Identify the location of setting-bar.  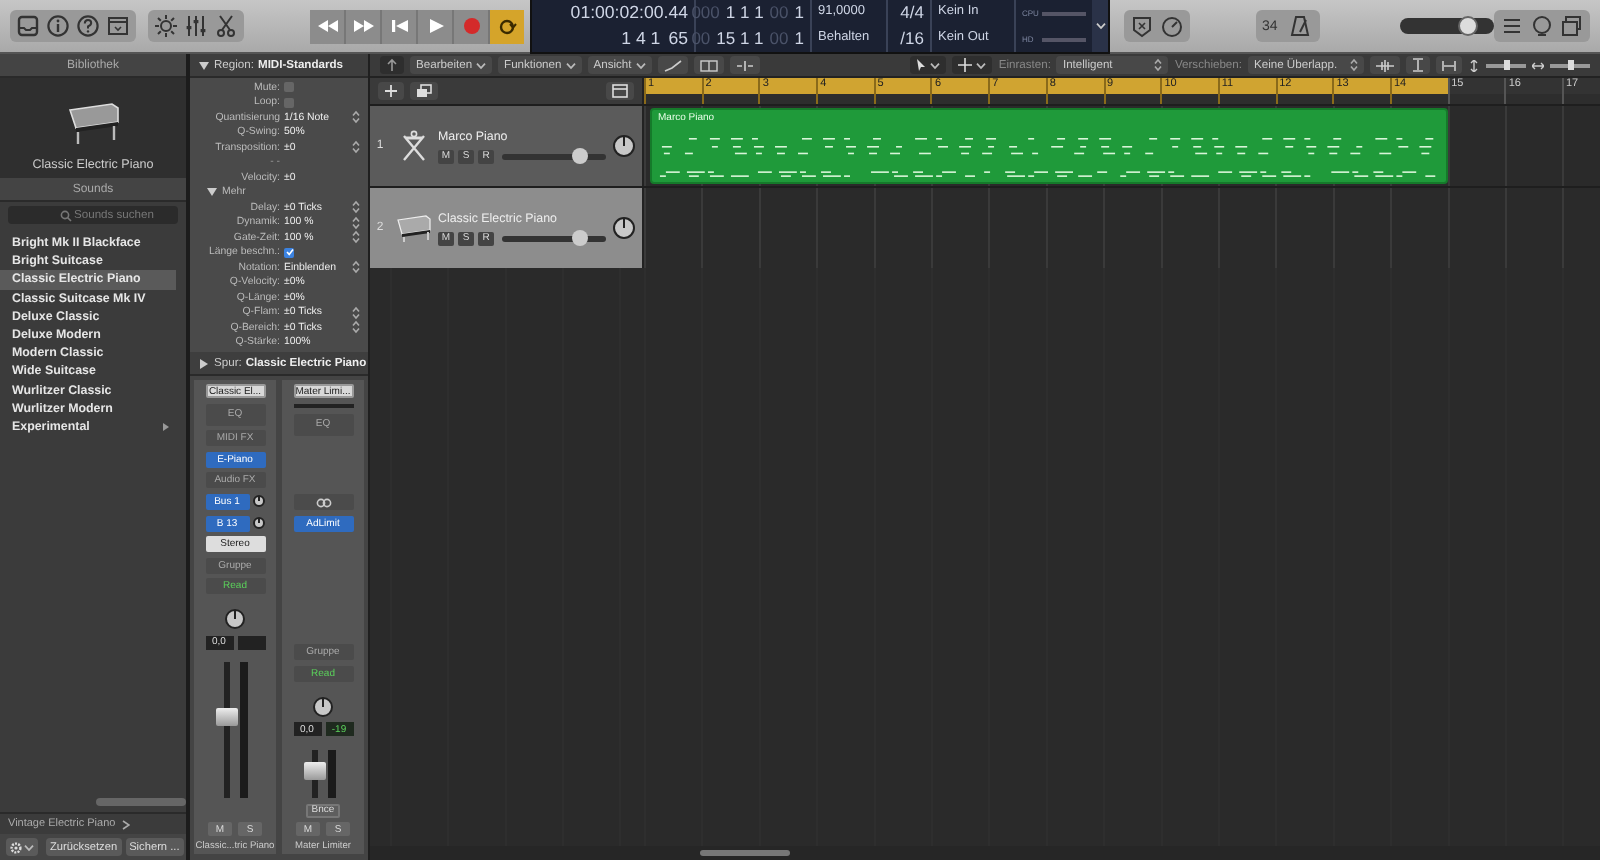
(323, 406).